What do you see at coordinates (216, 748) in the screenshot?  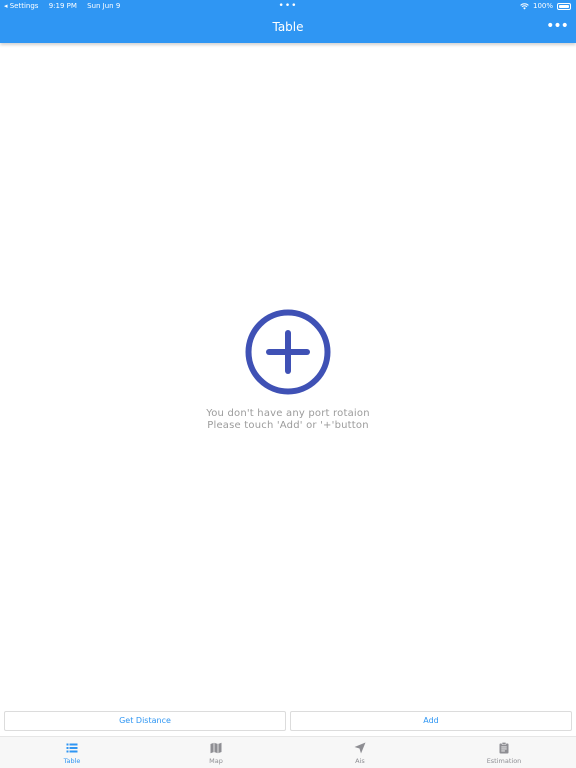 I see `map-icon` at bounding box center [216, 748].